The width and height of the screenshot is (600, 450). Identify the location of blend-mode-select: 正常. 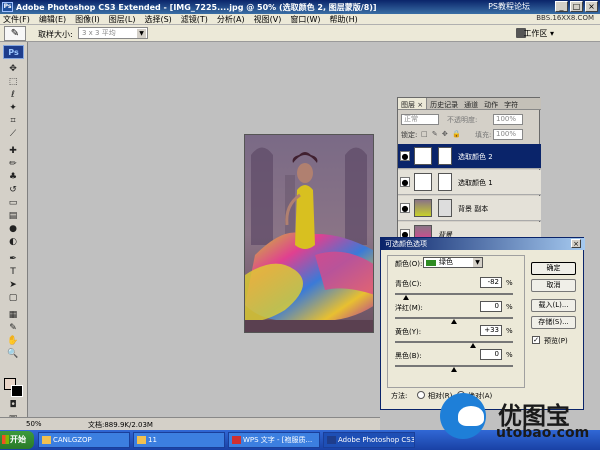
(420, 119).